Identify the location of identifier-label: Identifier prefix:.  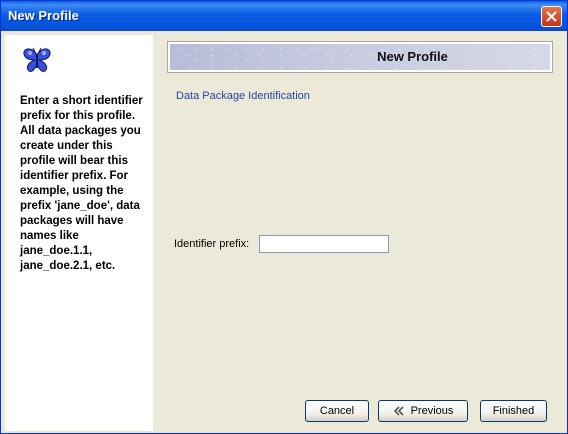
(212, 244).